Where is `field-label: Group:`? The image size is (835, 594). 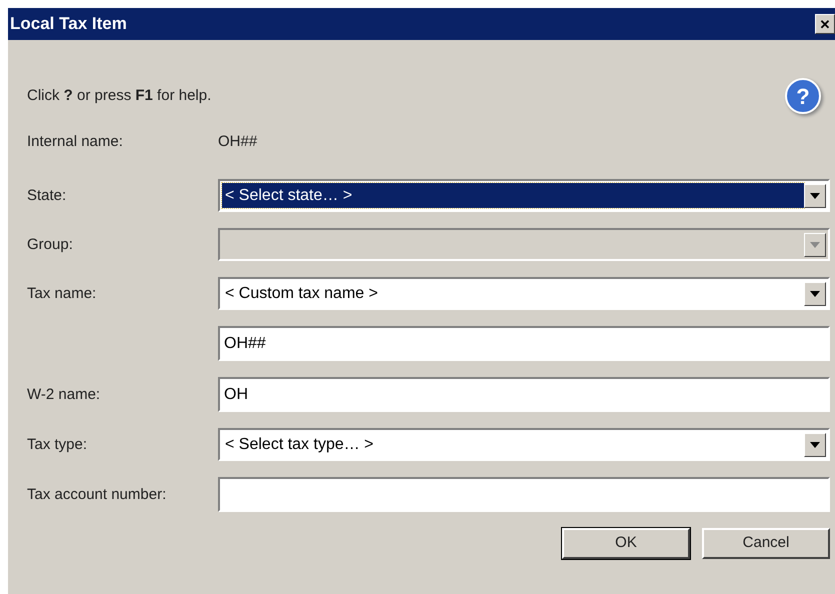 field-label: Group: is located at coordinates (50, 244).